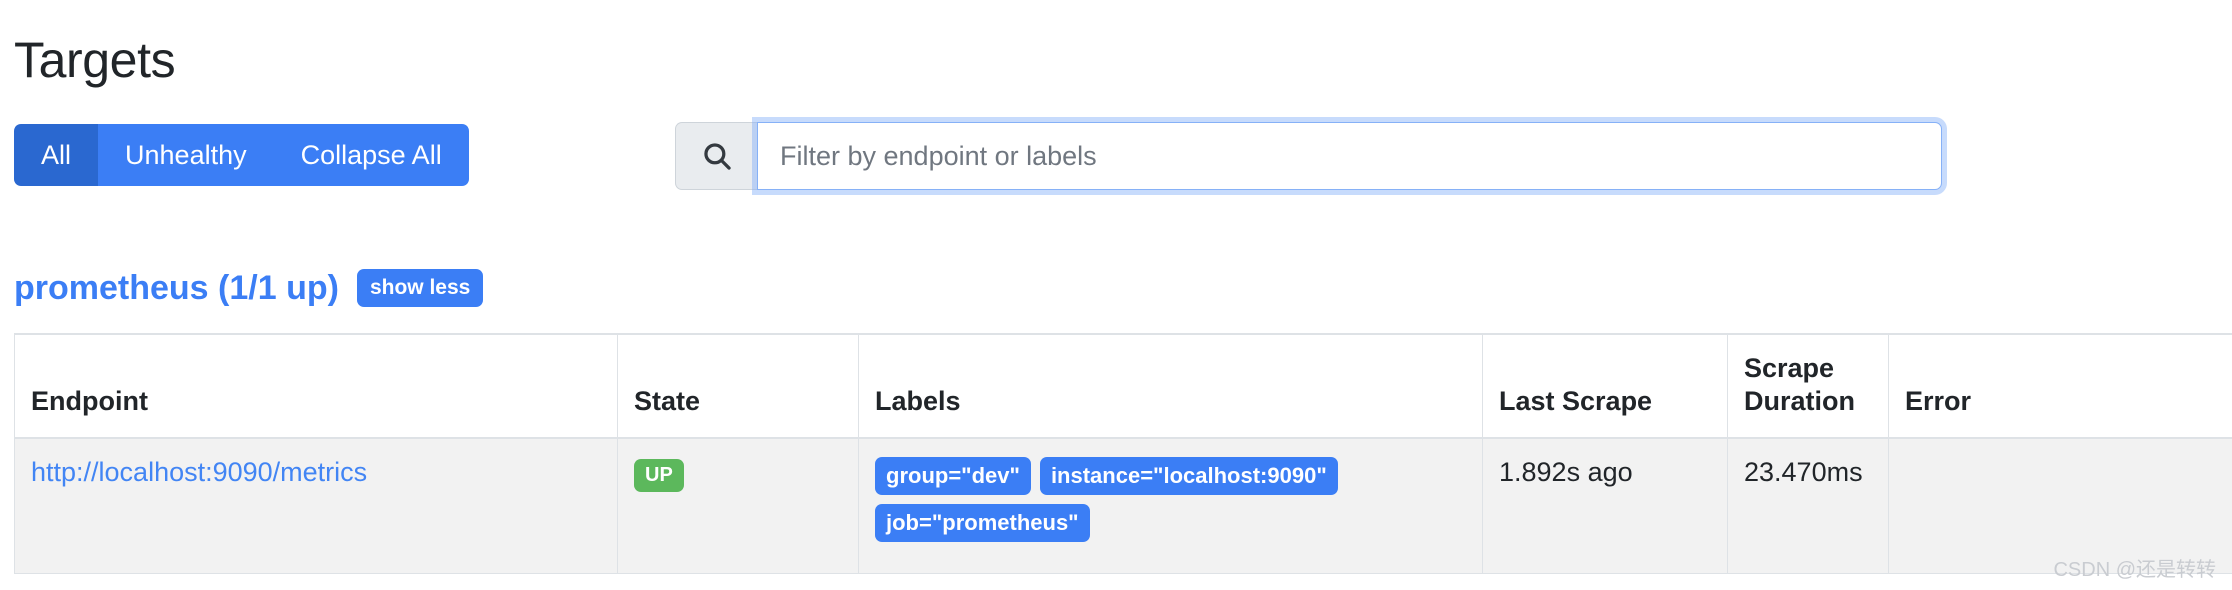 This screenshot has height=590, width=2232. What do you see at coordinates (56, 155) in the screenshot?
I see `filter-all-button: All` at bounding box center [56, 155].